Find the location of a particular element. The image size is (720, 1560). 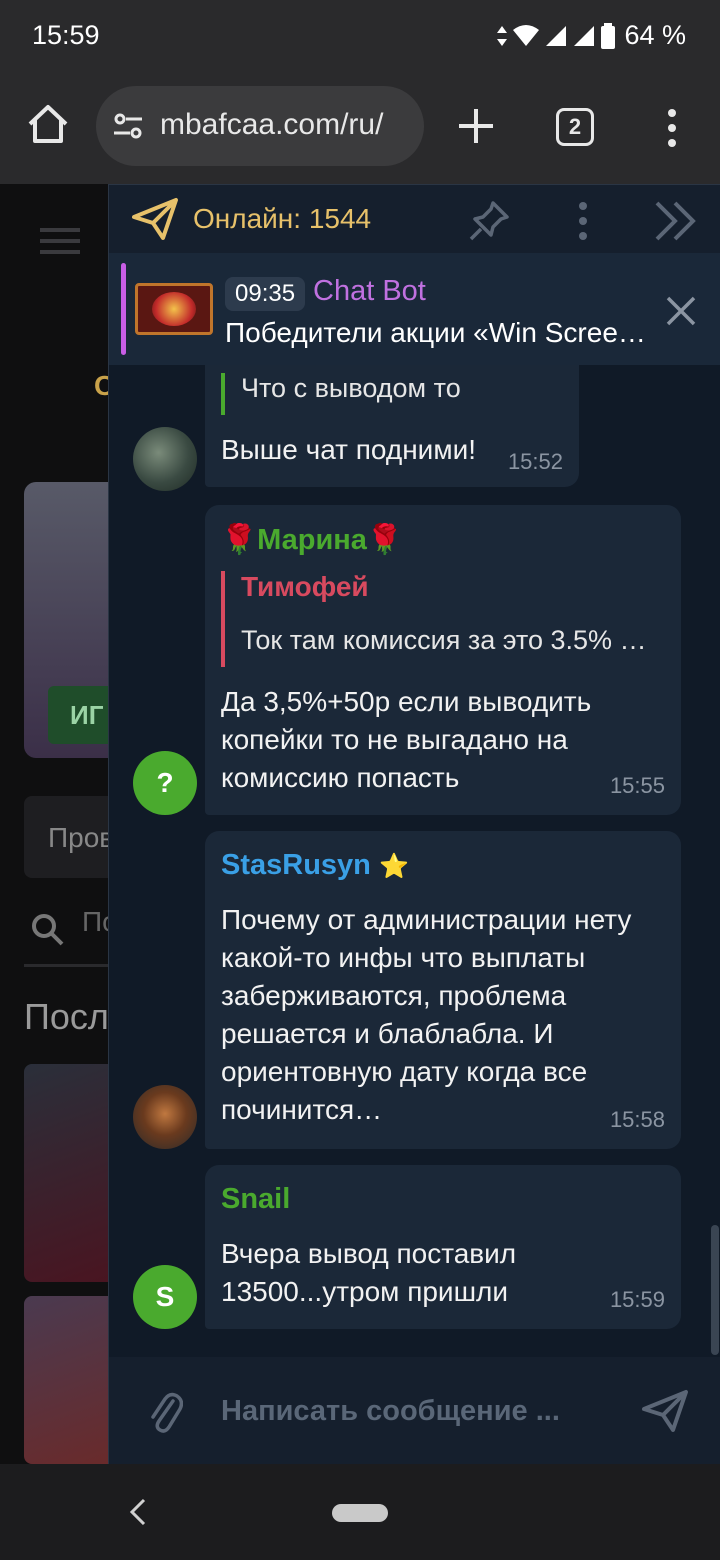

message-line: решается и блаблабла. И is located at coordinates (387, 1033).